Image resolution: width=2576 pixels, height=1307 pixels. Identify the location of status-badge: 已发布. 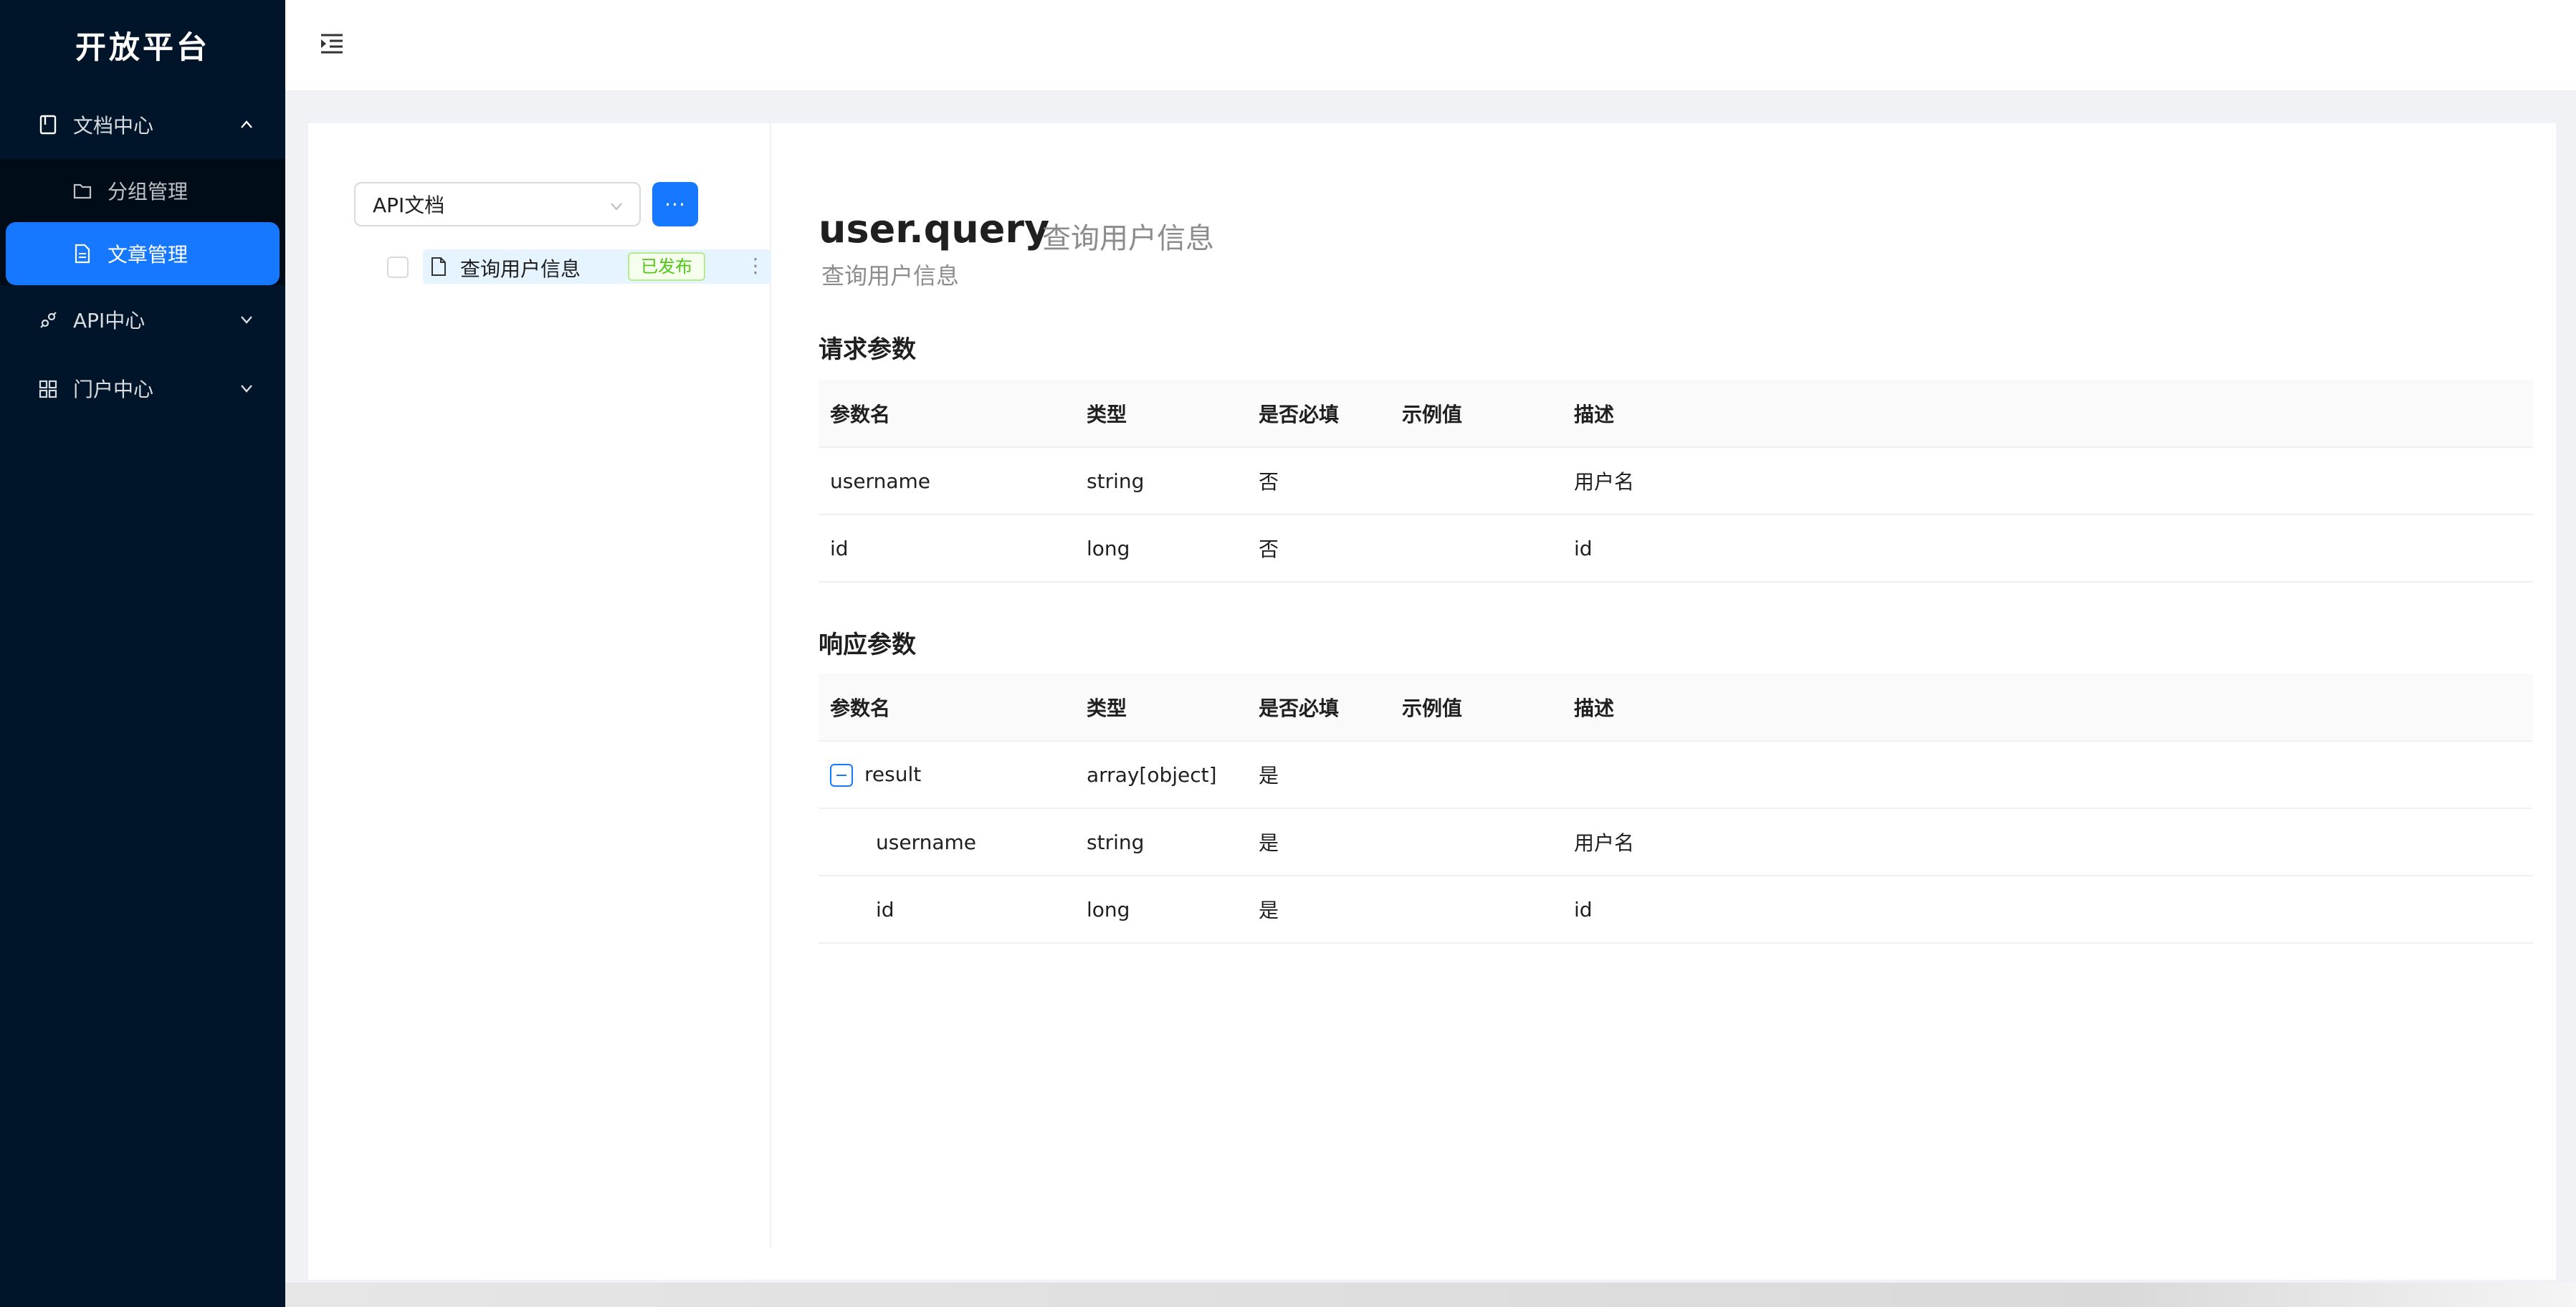
(666, 266).